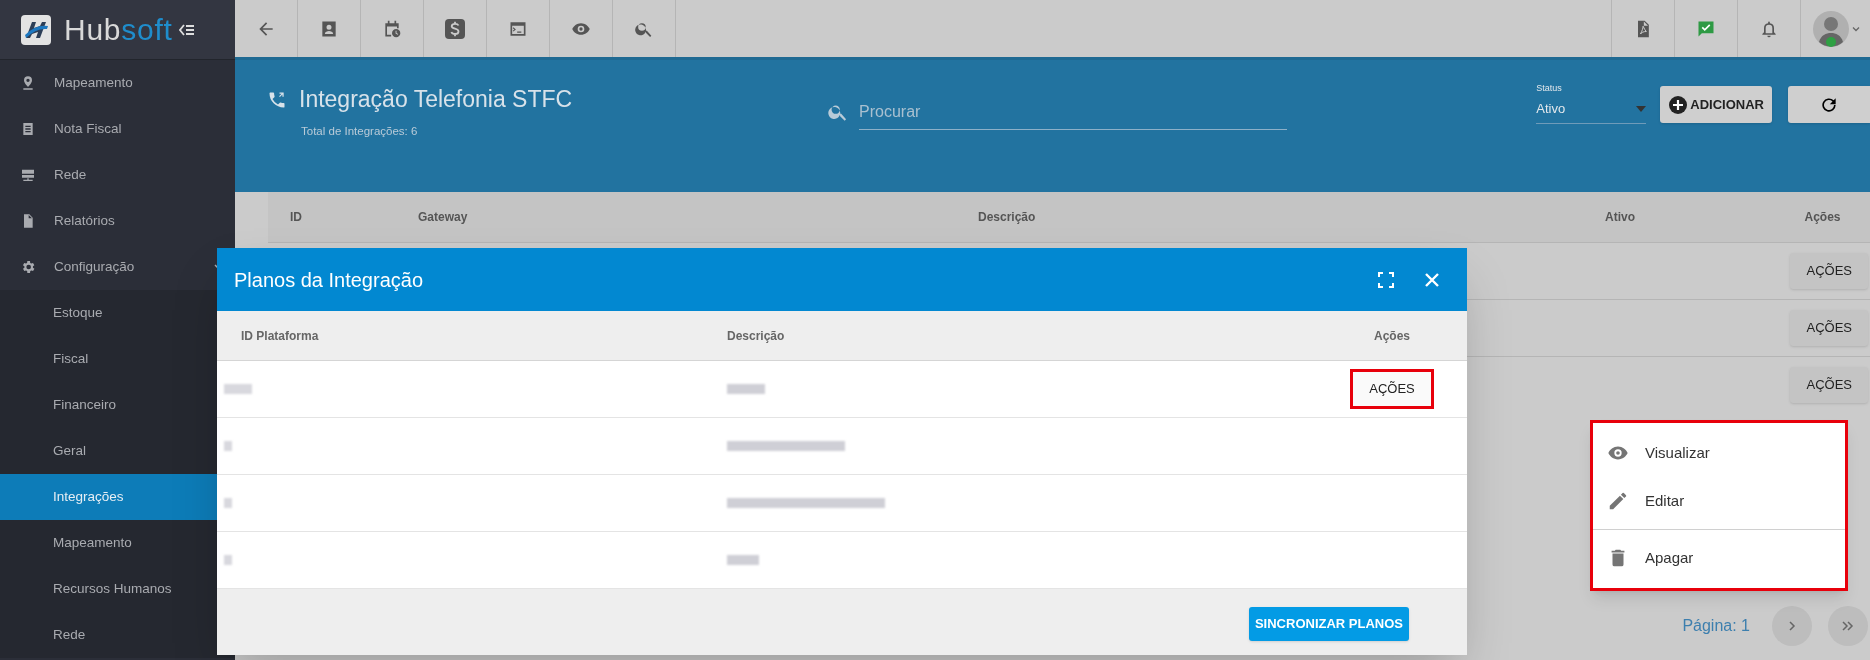 Image resolution: width=1870 pixels, height=660 pixels. Describe the element at coordinates (117, 267) in the screenshot. I see `sidebar-item: Configuração` at that location.